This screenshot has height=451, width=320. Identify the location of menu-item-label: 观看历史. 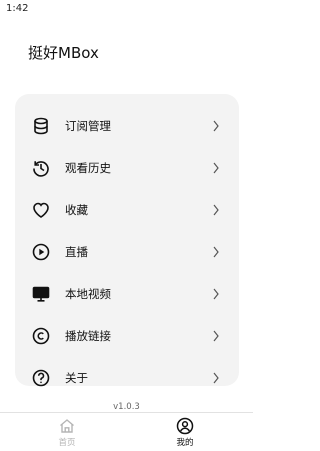
(88, 168).